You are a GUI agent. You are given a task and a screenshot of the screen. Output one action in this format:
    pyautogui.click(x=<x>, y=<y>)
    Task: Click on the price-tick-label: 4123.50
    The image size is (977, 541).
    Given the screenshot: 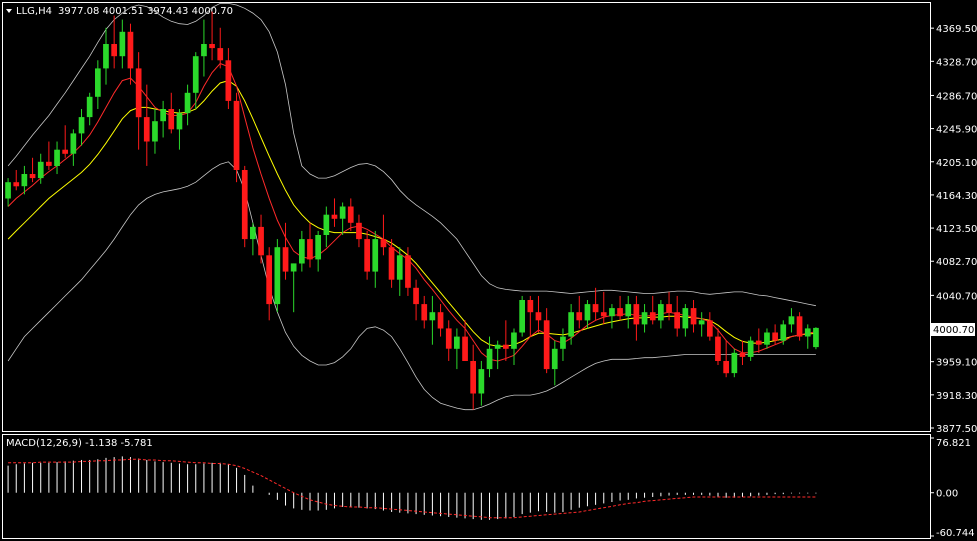 What is the action you would take?
    pyautogui.click(x=956, y=229)
    